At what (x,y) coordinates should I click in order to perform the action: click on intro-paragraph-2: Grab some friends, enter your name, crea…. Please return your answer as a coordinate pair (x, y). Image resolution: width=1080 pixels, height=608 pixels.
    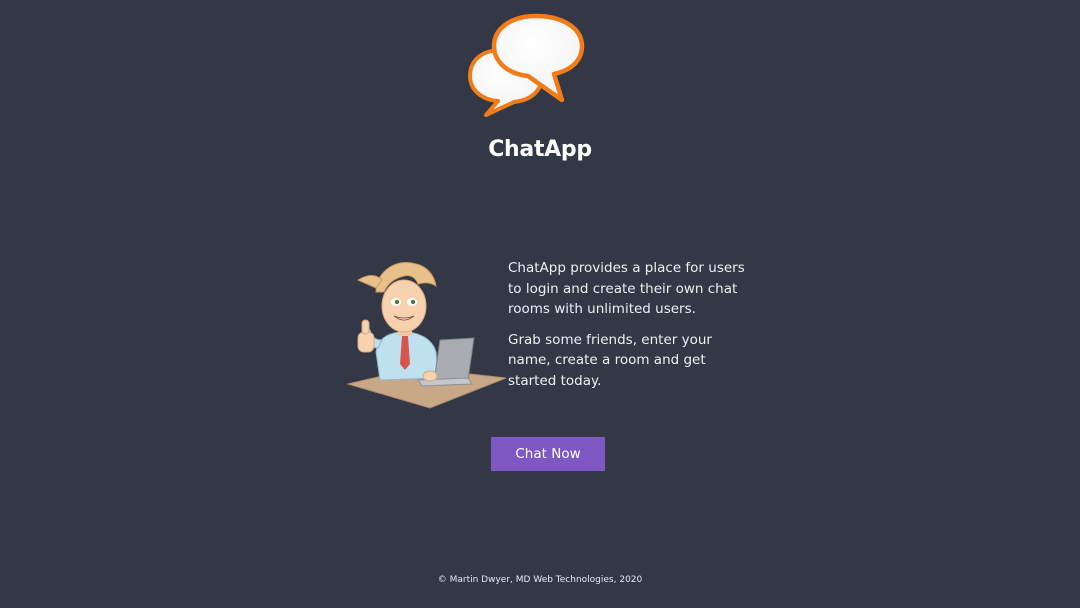
    Looking at the image, I should click on (610, 360).